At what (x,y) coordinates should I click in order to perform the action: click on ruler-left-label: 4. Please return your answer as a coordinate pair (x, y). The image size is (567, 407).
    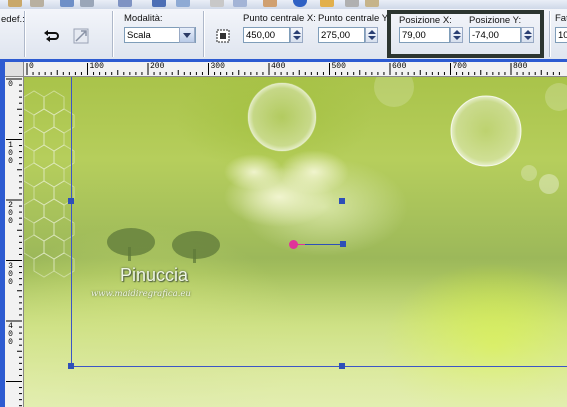
    Looking at the image, I should click on (10, 326).